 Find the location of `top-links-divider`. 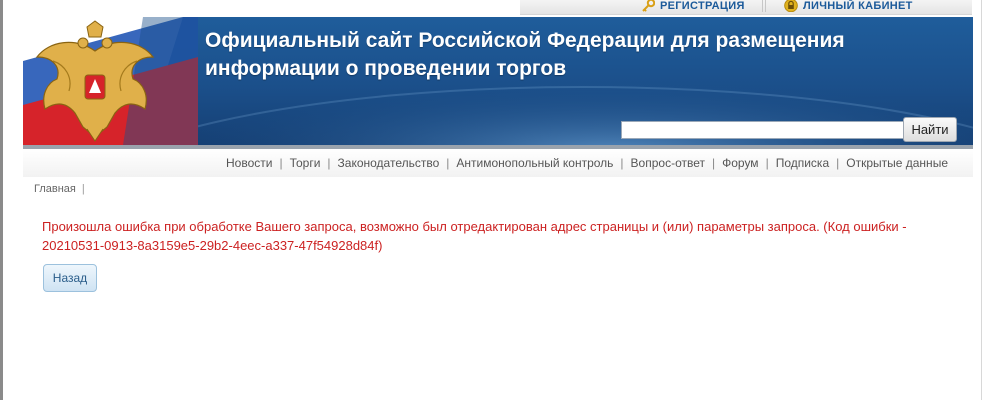

top-links-divider is located at coordinates (764, 6).